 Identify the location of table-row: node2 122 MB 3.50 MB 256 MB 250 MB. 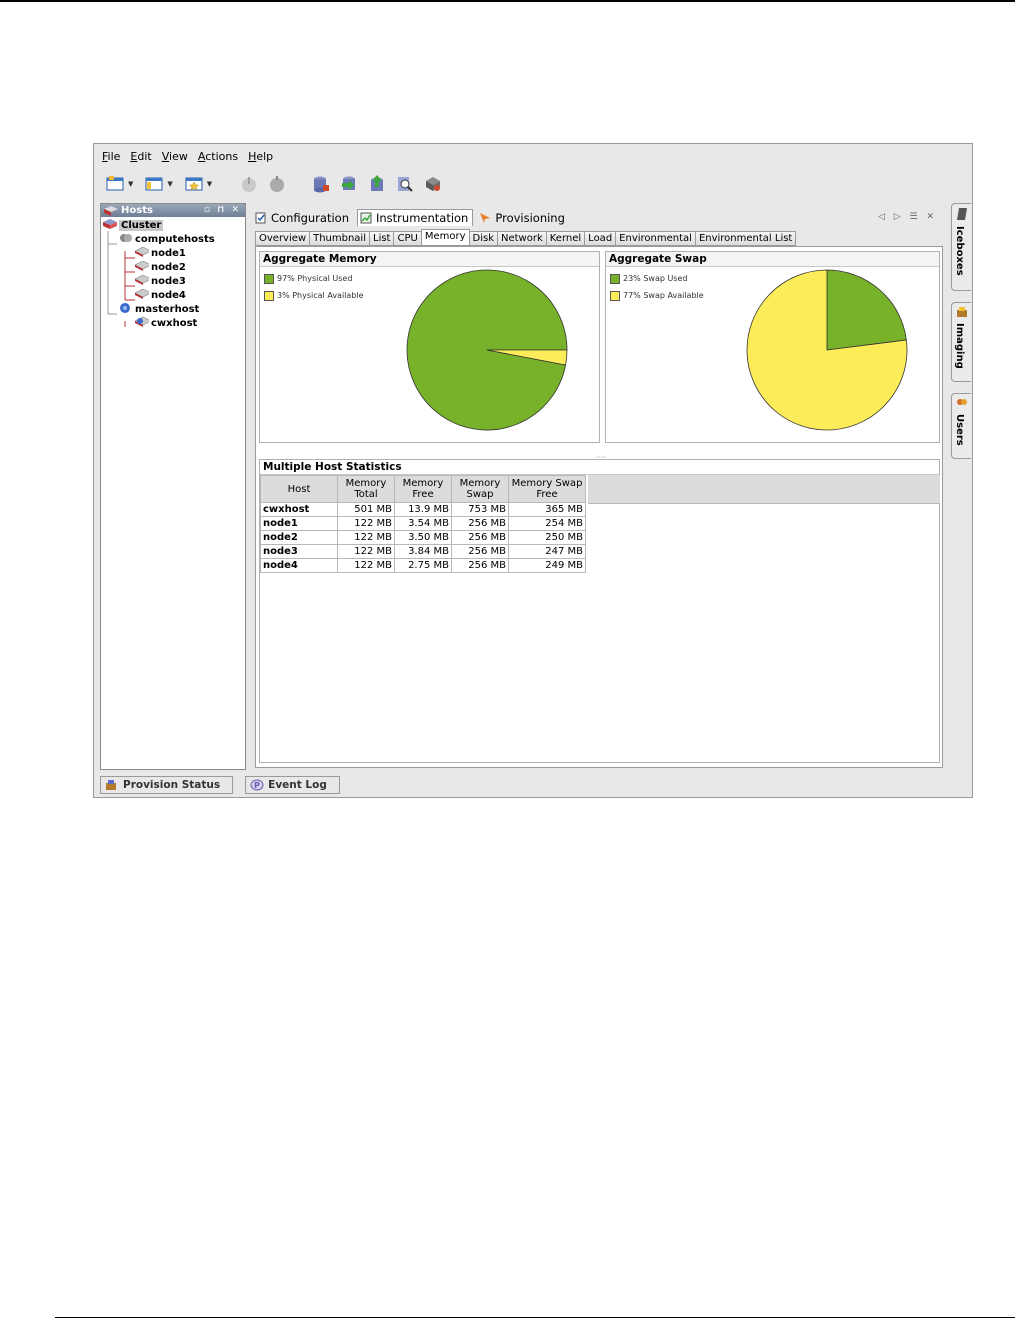
(423, 537).